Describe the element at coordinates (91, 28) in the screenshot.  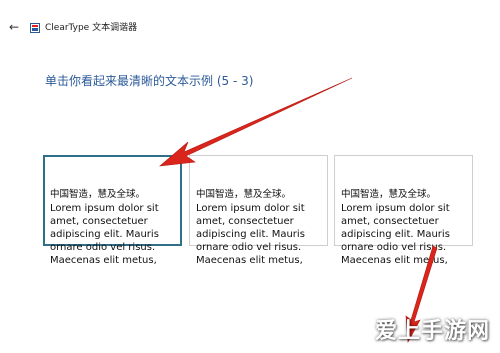
I see `window-title: ClearType 文本调谐器` at that location.